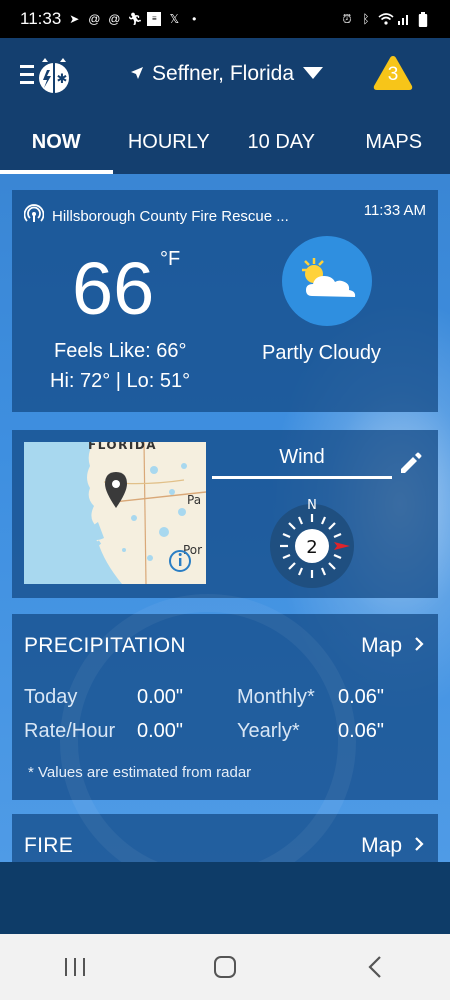  Describe the element at coordinates (361, 697) in the screenshot. I see `precip-value-monthly: 0.06"` at that location.